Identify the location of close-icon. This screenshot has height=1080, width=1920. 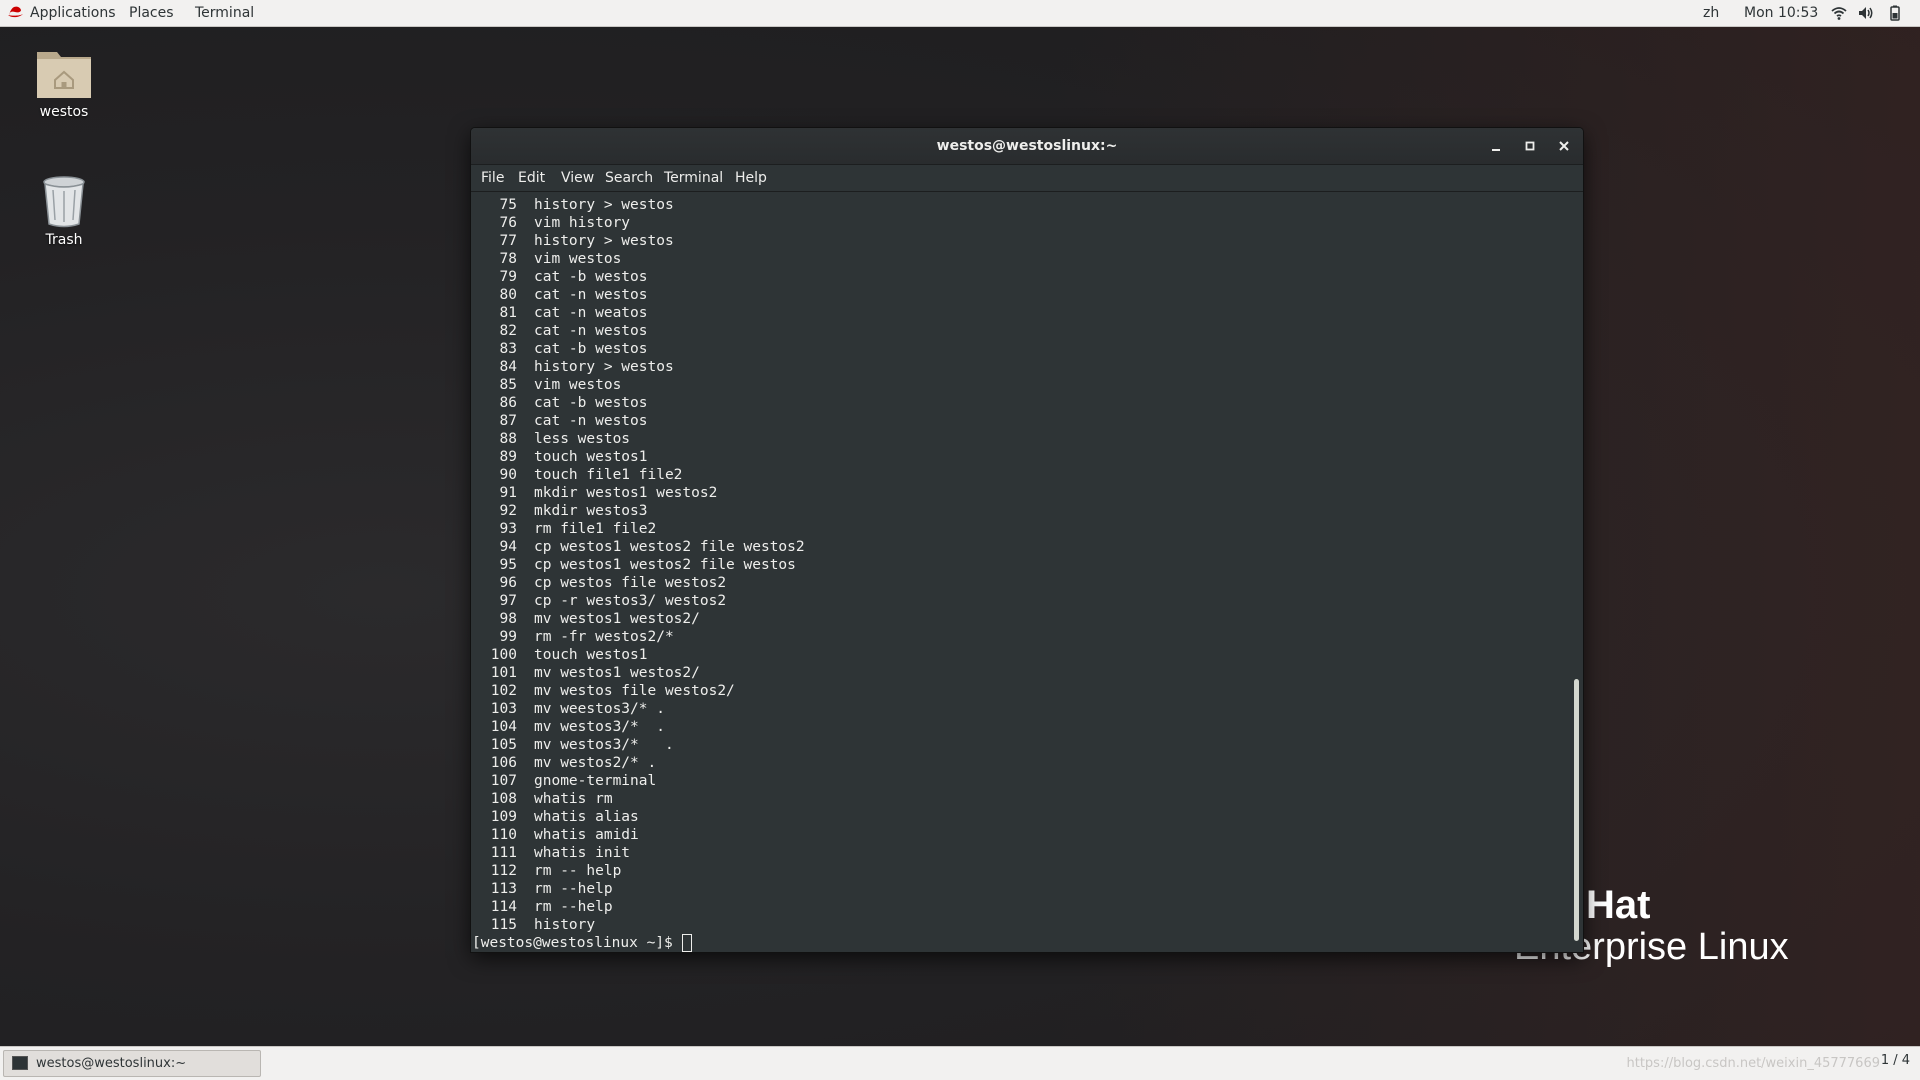
(1564, 146).